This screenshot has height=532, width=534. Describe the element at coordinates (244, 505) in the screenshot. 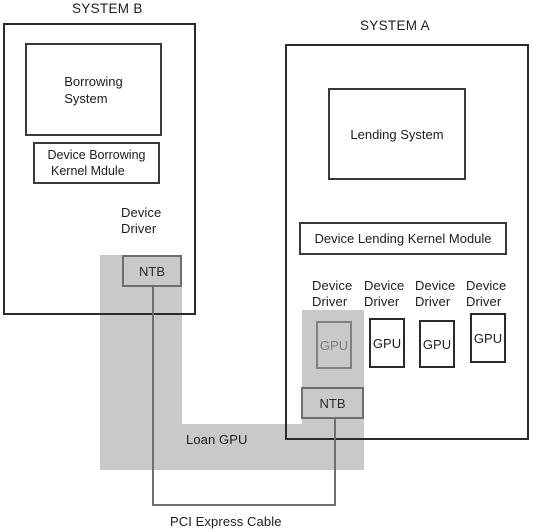

I see `pci-cable-bottom-segment` at that location.